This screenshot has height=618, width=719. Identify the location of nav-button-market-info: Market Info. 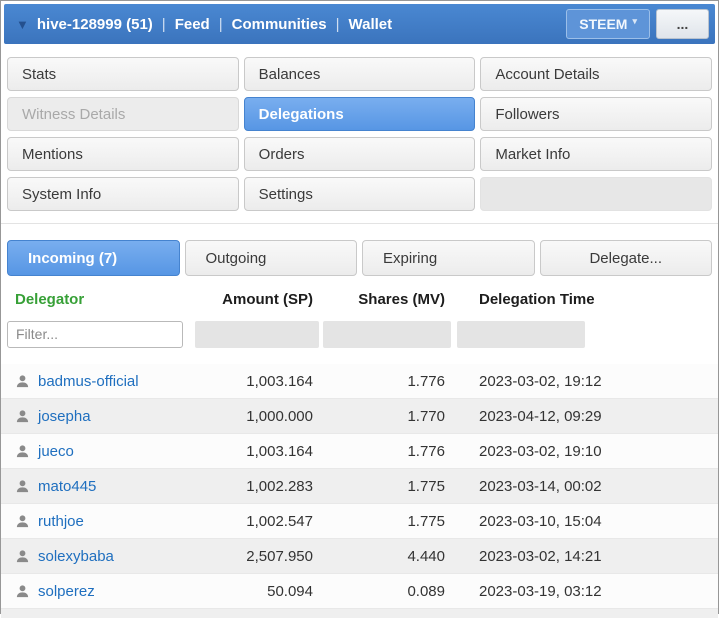
(596, 154).